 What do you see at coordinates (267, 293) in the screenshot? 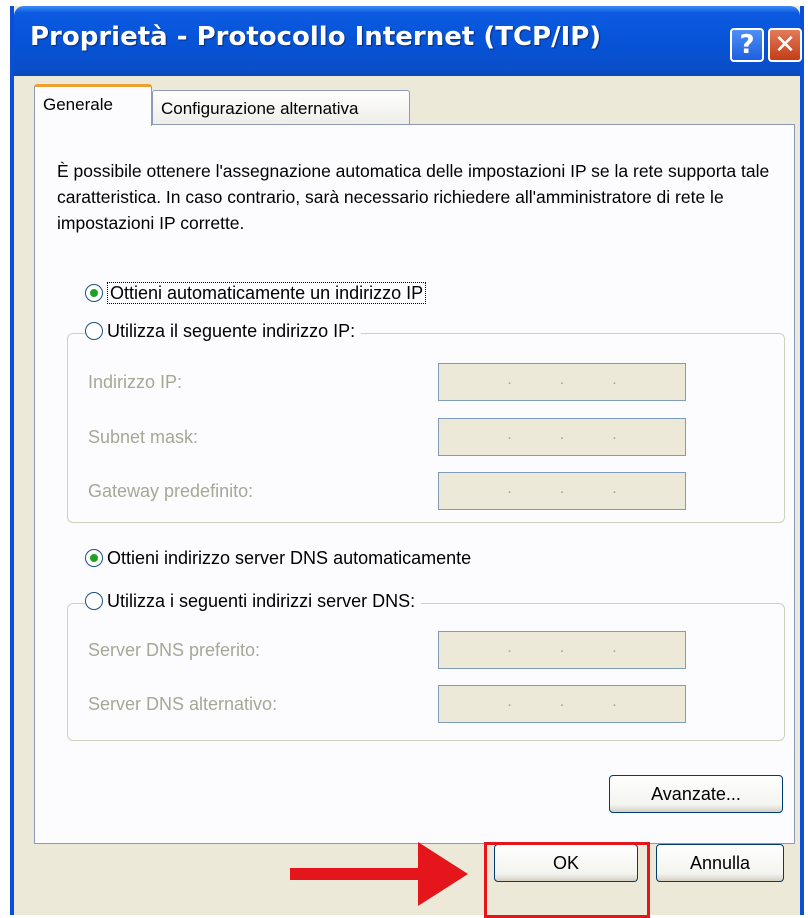
I see `radio-auto-ip-label: Ottieni automaticamente un indirizzo IP` at bounding box center [267, 293].